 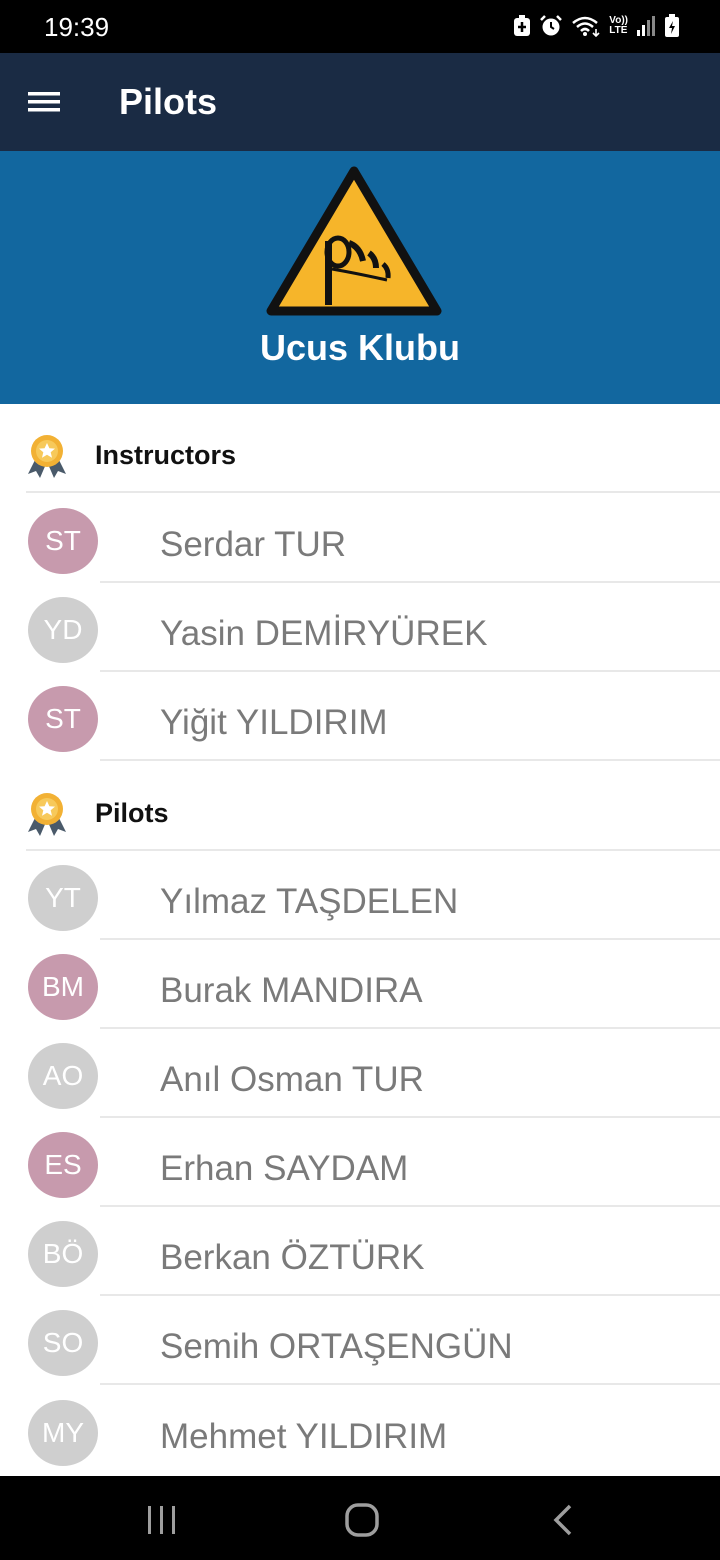 I want to click on list-item: YT Yılmaz TAŞDELEN, so click(x=360, y=895).